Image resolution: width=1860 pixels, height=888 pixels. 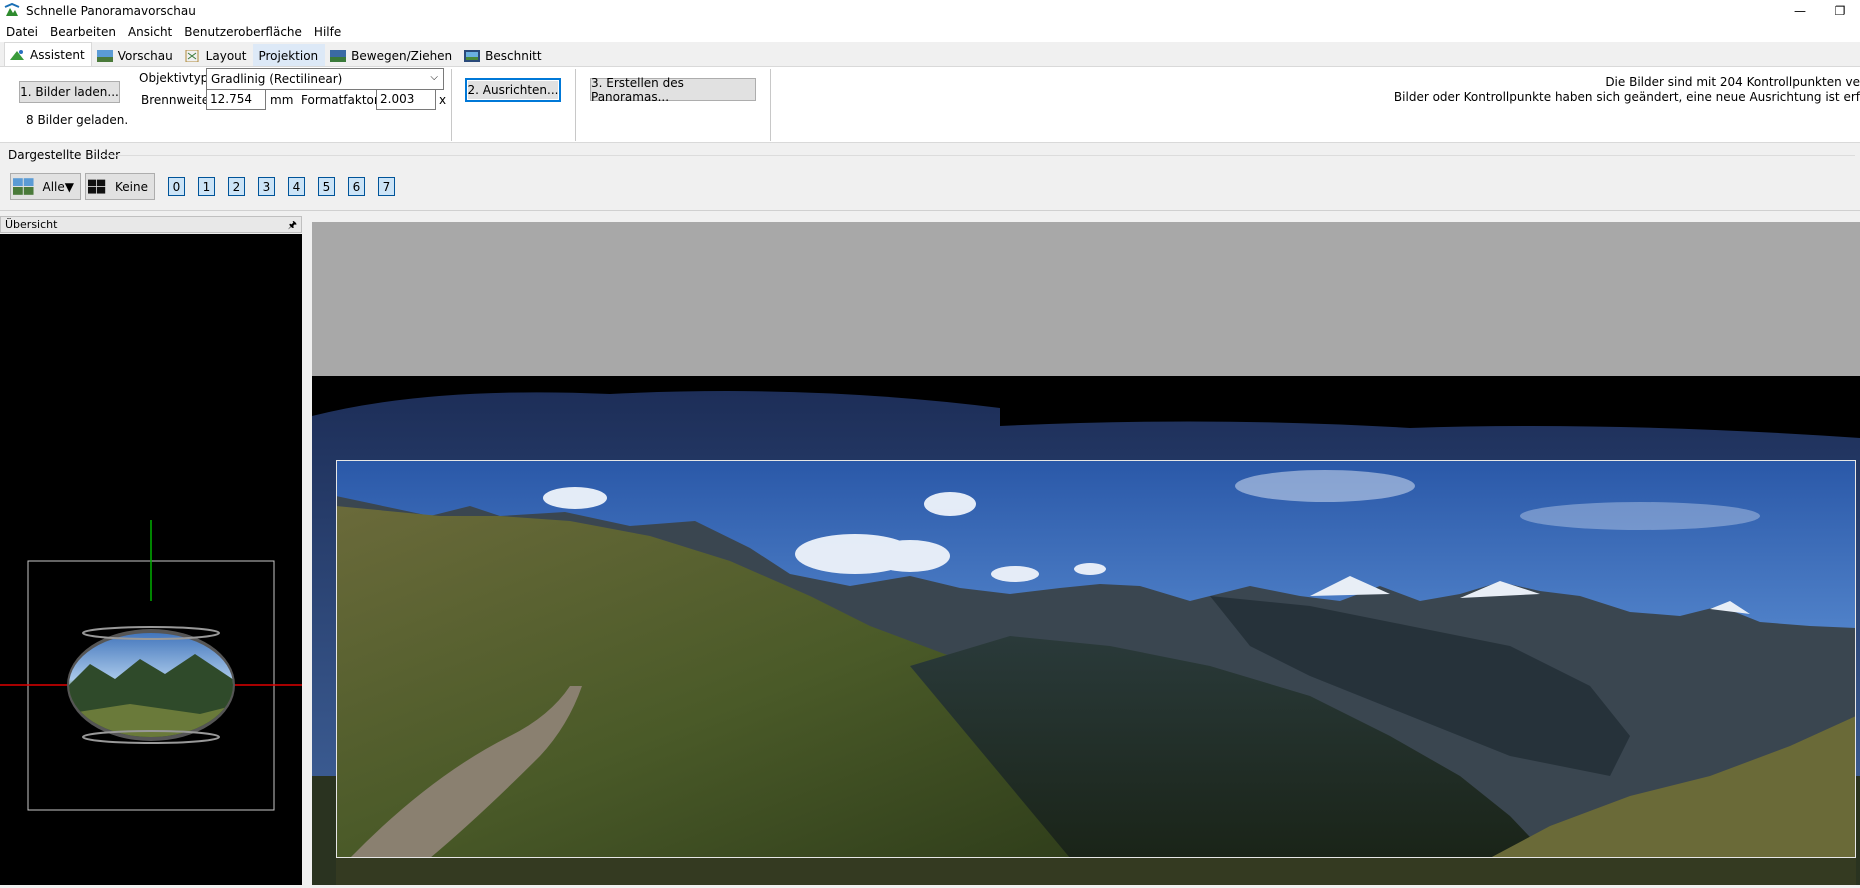 I want to click on lens-type-select: Gradlinig (Rectilinear) ⌵, so click(x=325, y=79).